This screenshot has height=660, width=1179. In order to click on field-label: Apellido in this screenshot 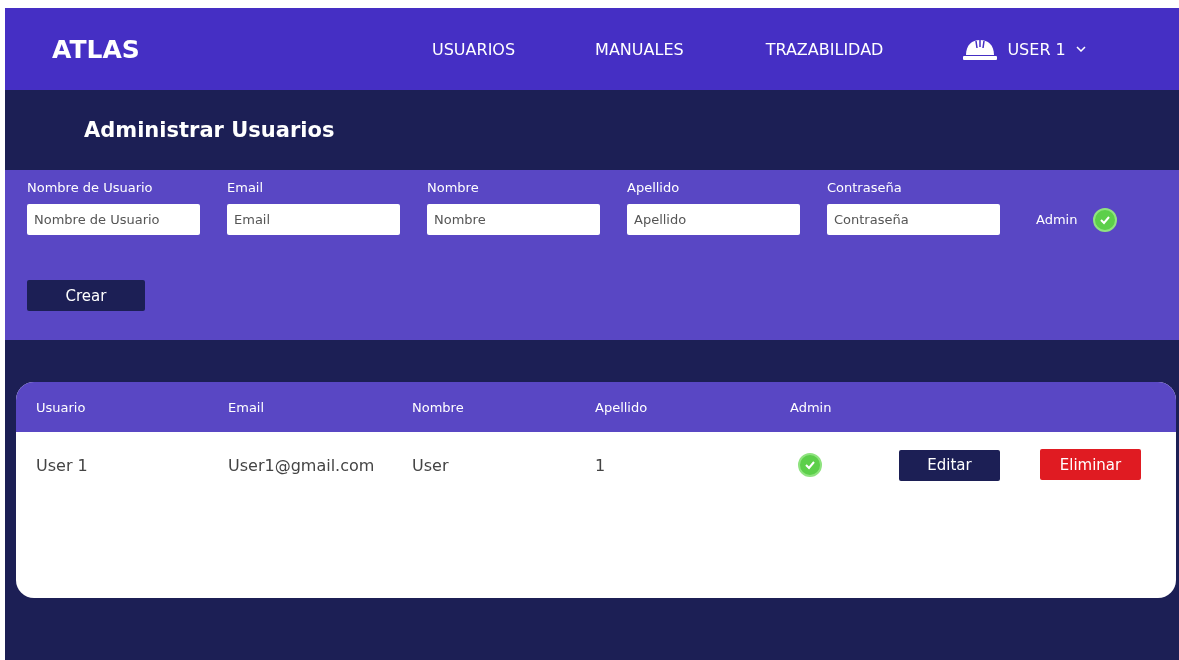, I will do `click(654, 187)`.